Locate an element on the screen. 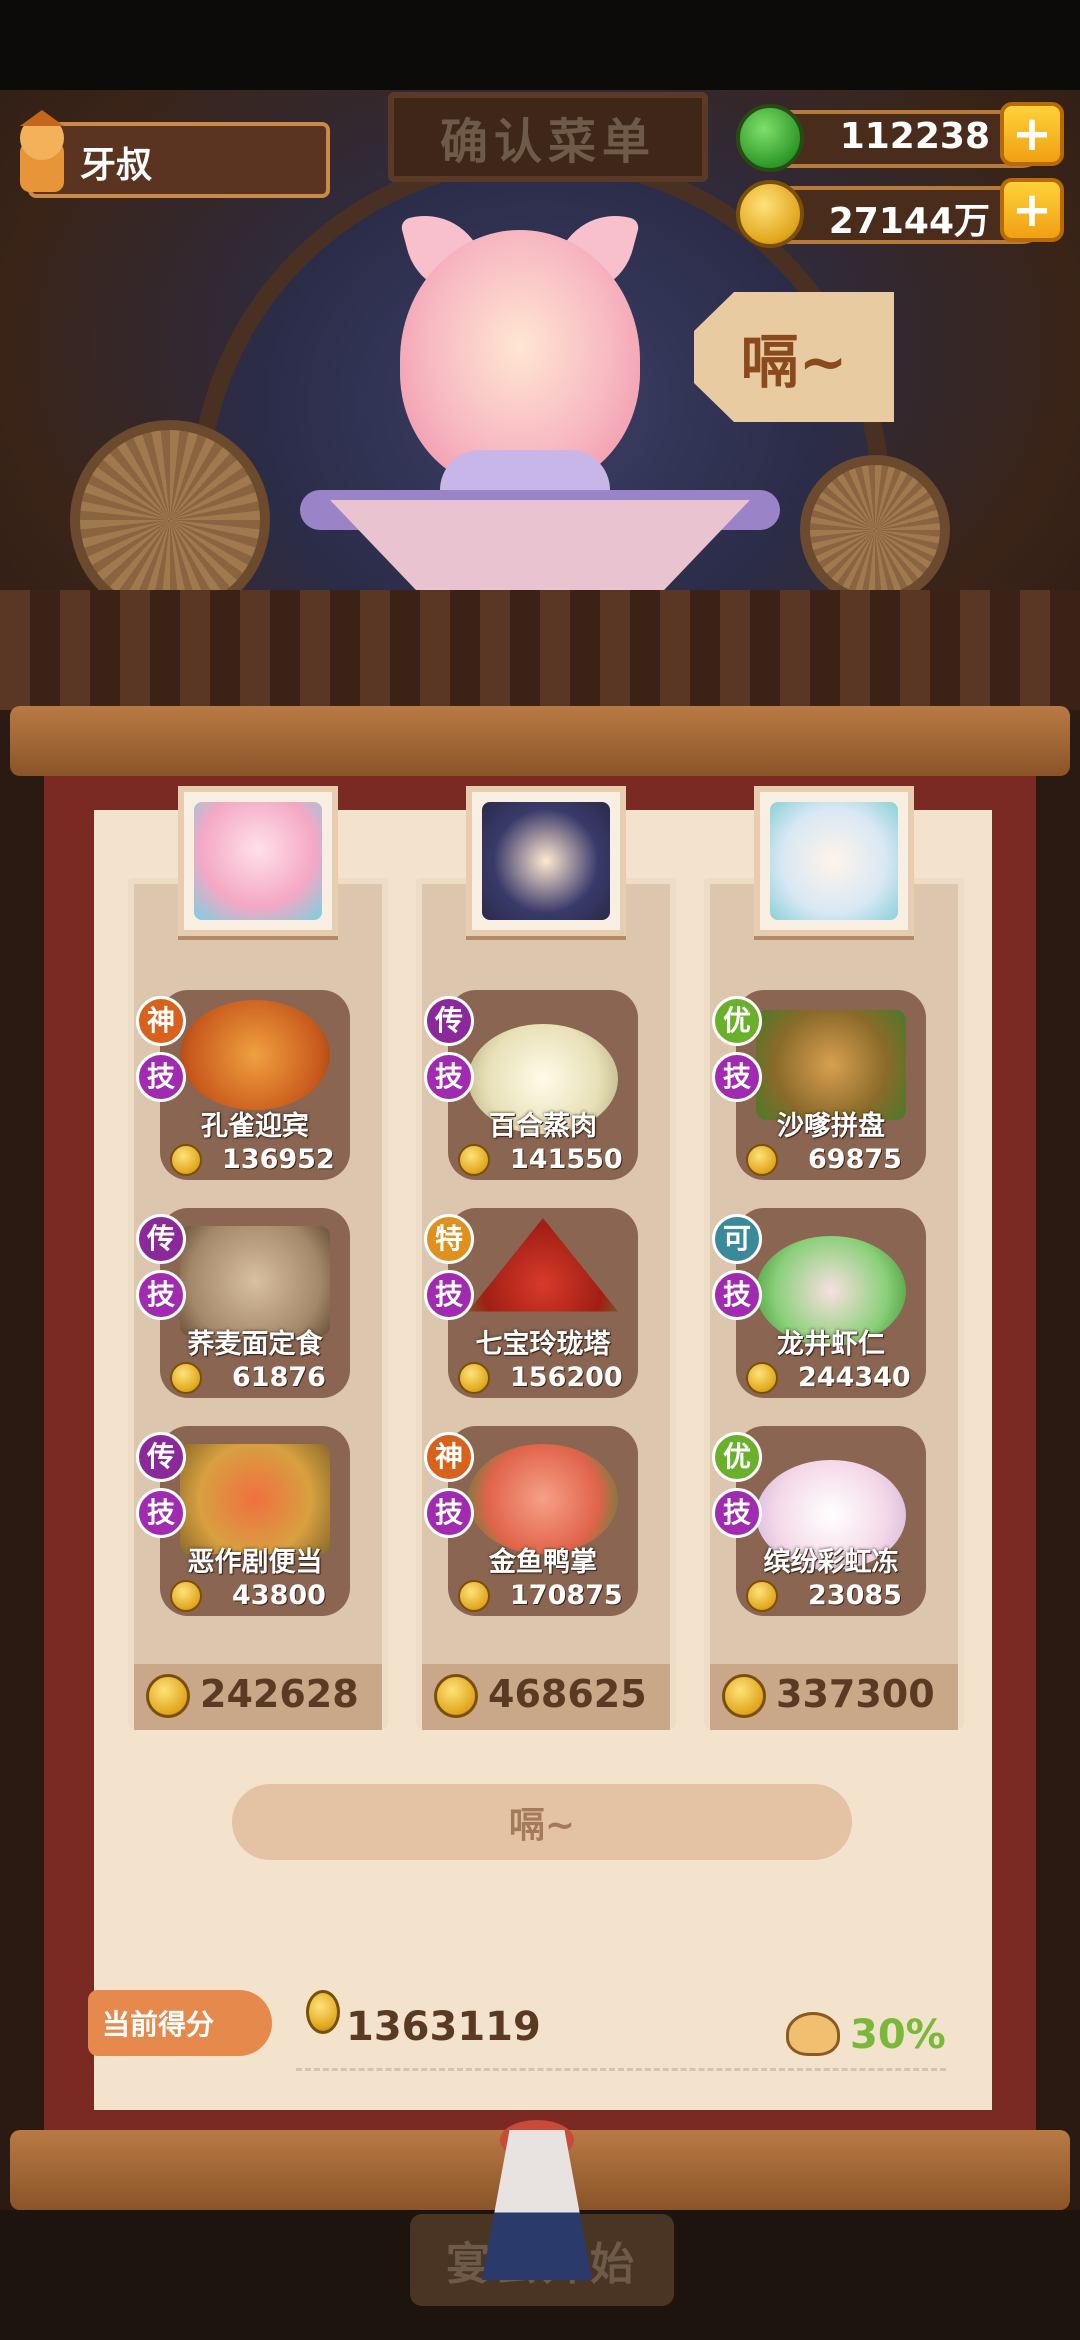  column-total: 468625 is located at coordinates (567, 1694).